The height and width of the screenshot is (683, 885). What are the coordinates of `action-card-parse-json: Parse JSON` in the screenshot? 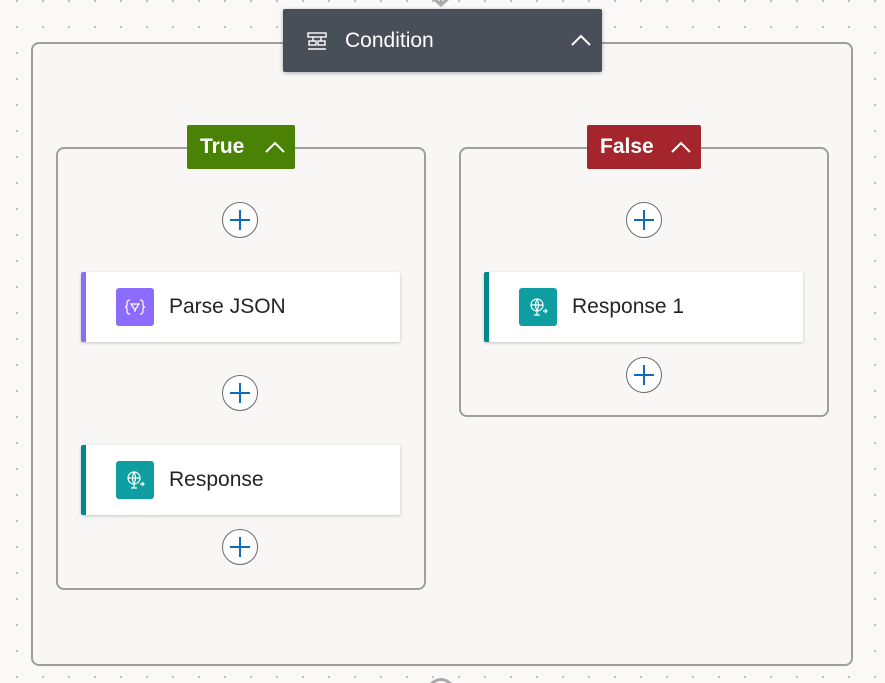 It's located at (240, 307).